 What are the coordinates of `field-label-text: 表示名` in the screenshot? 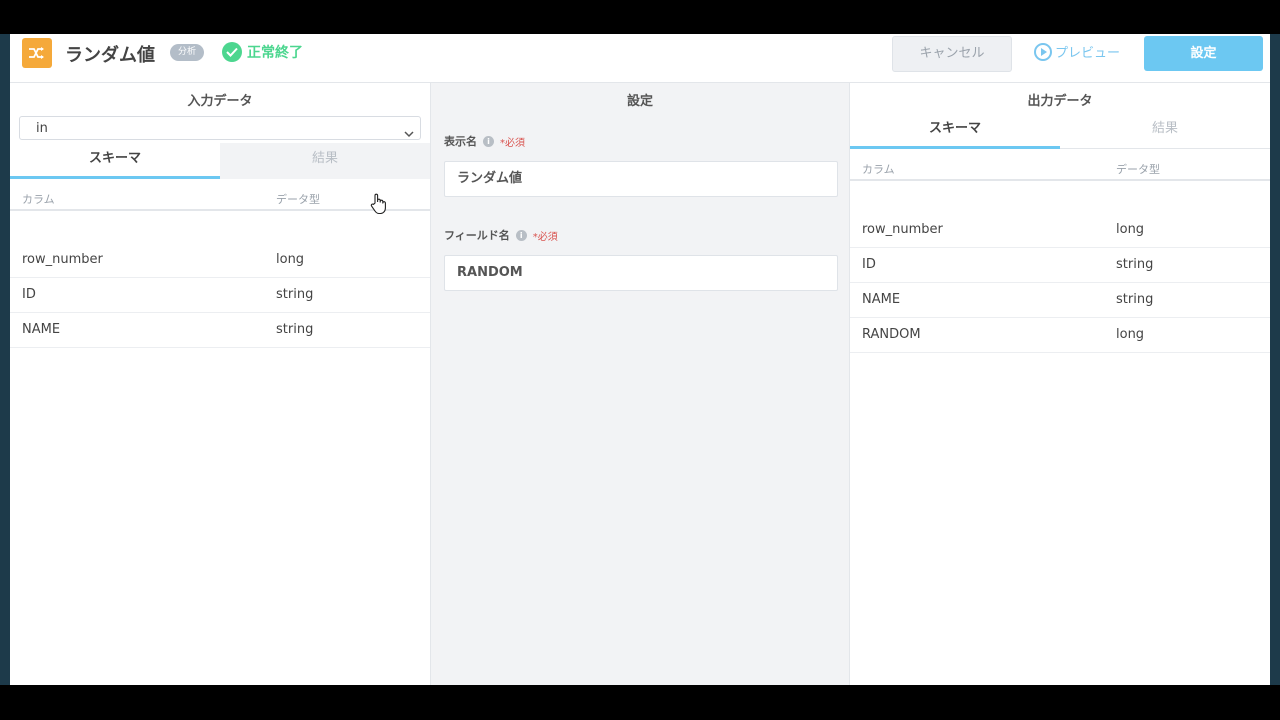 It's located at (460, 141).